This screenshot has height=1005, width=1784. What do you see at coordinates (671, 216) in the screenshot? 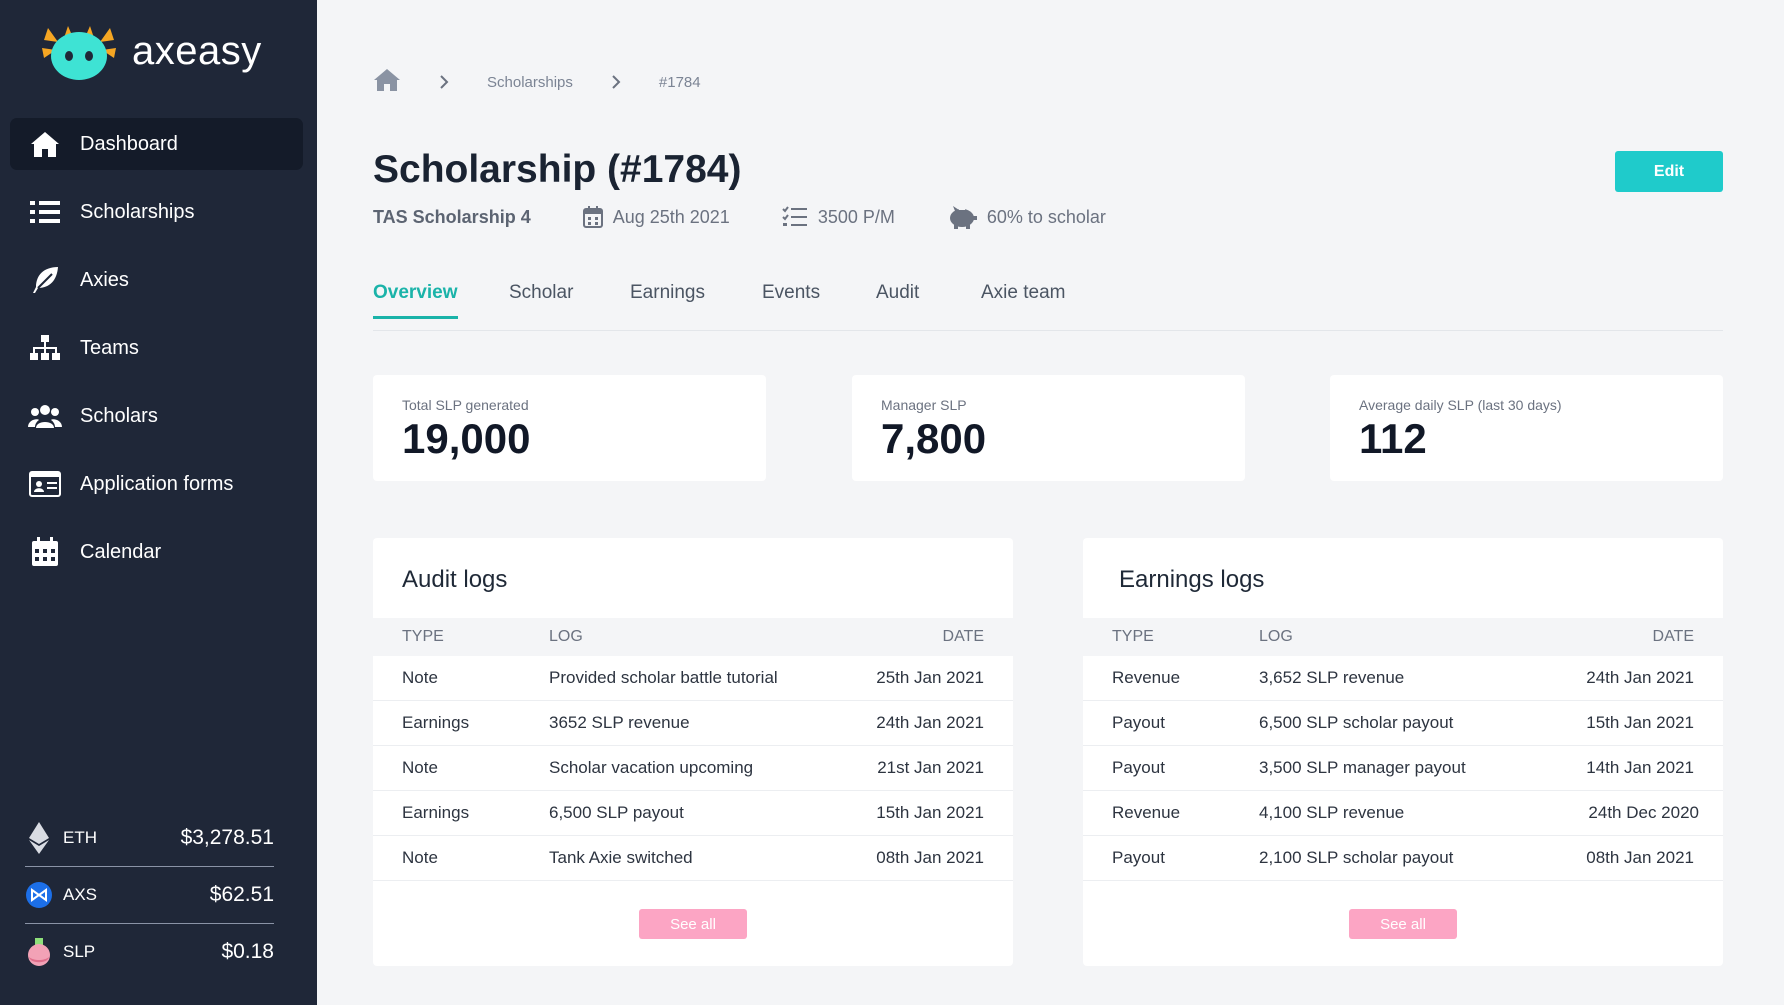
I see `meta-date-text: Aug 25th 2021` at bounding box center [671, 216].